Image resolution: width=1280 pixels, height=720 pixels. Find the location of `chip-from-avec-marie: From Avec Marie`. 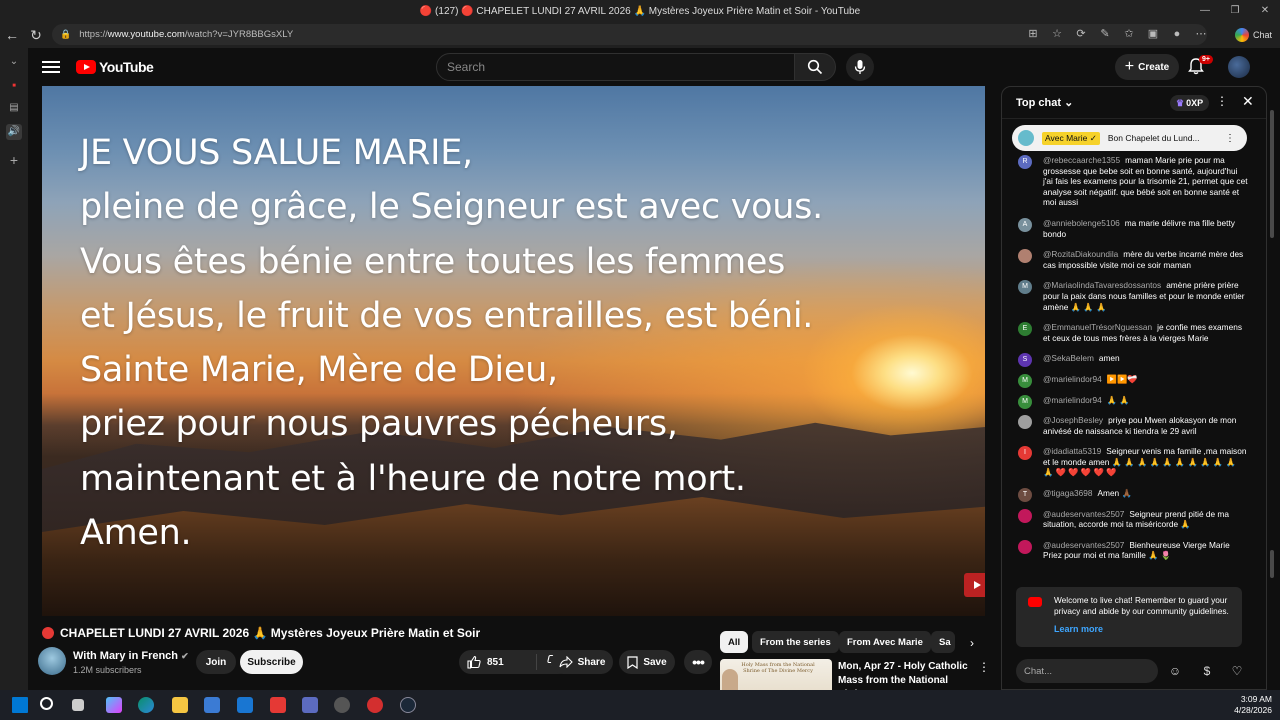

chip-from-avec-marie: From Avec Marie is located at coordinates (885, 642).